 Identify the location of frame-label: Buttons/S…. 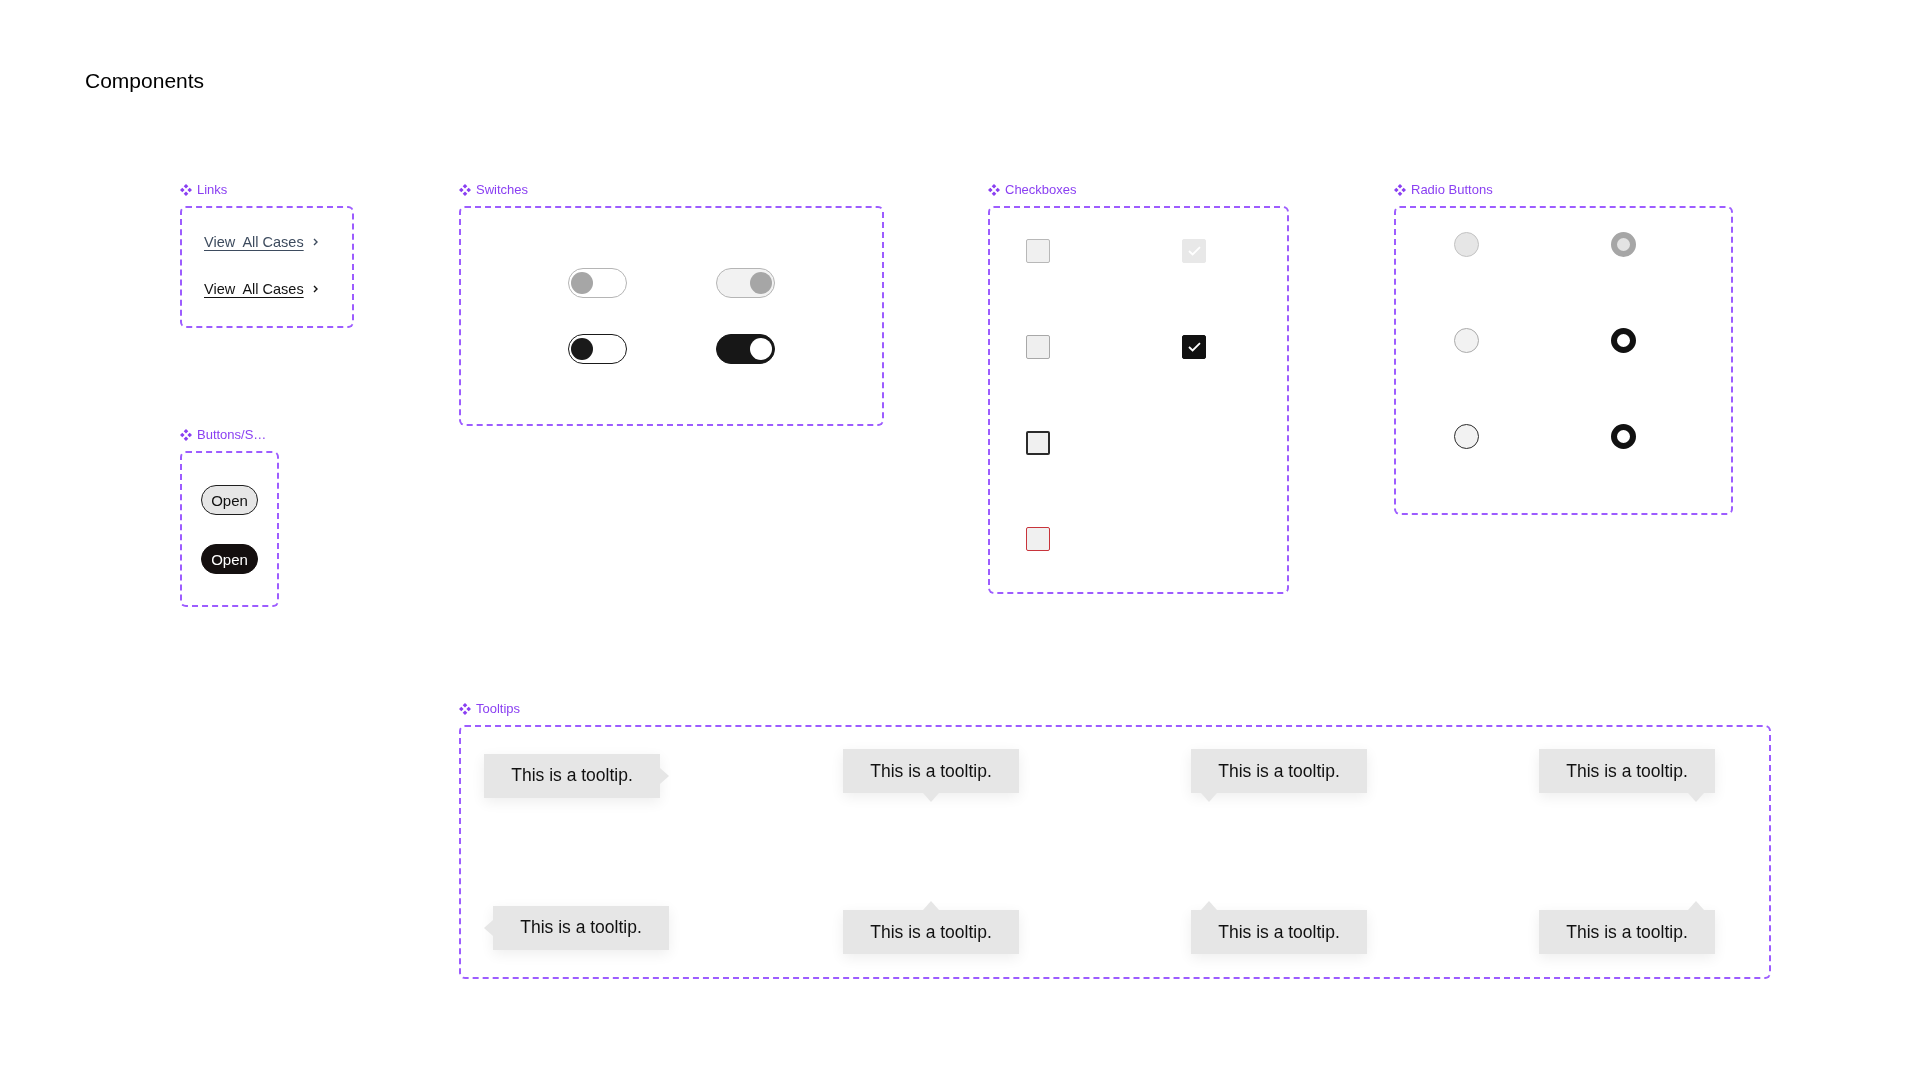
(232, 435).